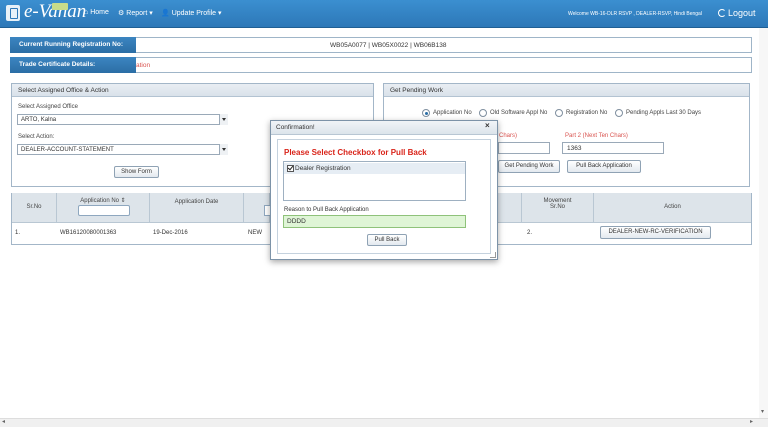  I want to click on dealer-registration-checkbox, so click(290, 168).